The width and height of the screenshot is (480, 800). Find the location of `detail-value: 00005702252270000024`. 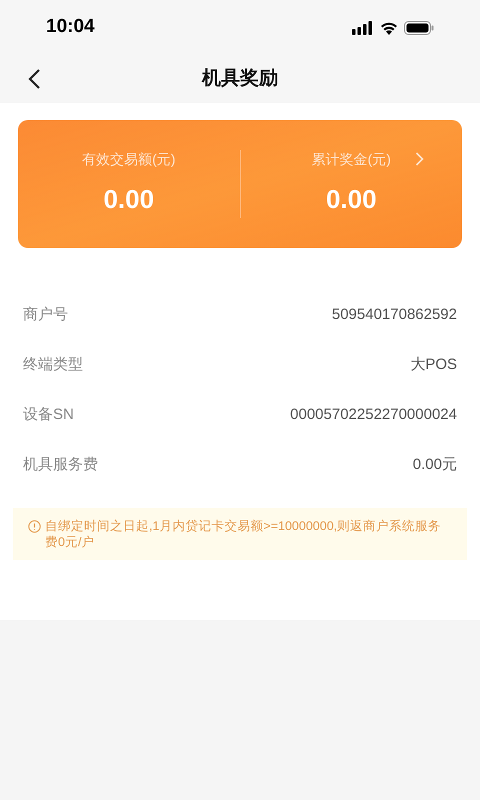

detail-value: 00005702252270000024 is located at coordinates (373, 414).